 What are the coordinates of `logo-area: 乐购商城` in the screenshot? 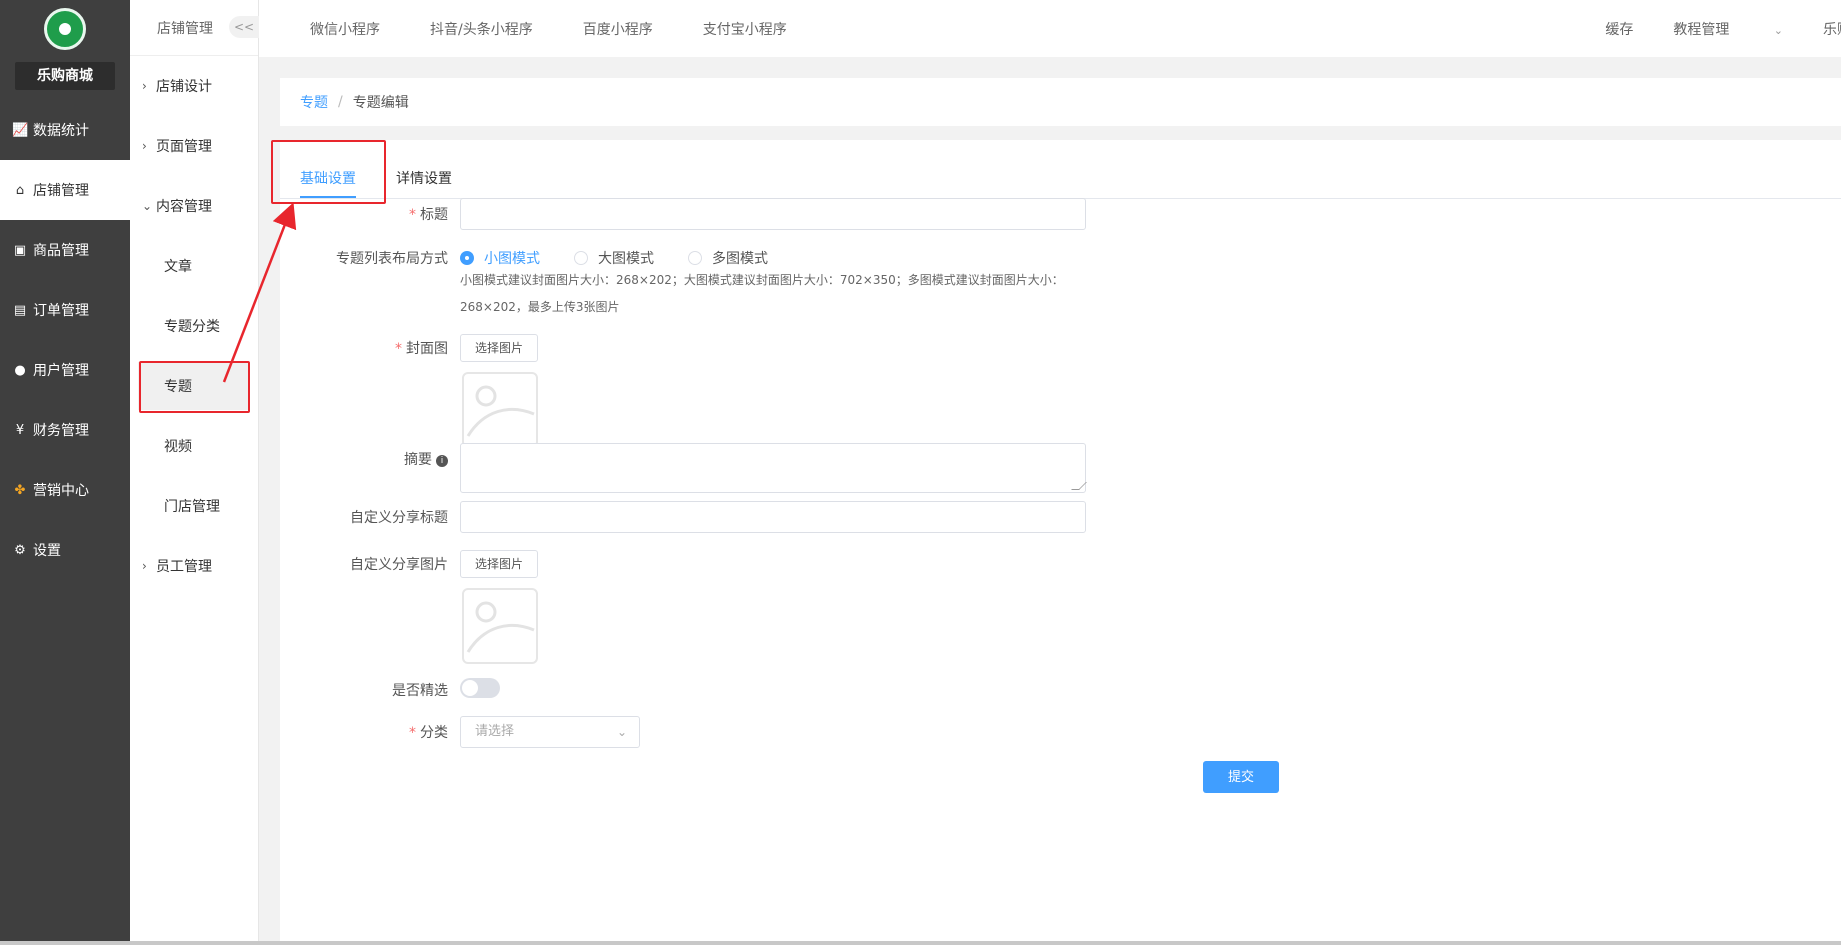 It's located at (65, 50).